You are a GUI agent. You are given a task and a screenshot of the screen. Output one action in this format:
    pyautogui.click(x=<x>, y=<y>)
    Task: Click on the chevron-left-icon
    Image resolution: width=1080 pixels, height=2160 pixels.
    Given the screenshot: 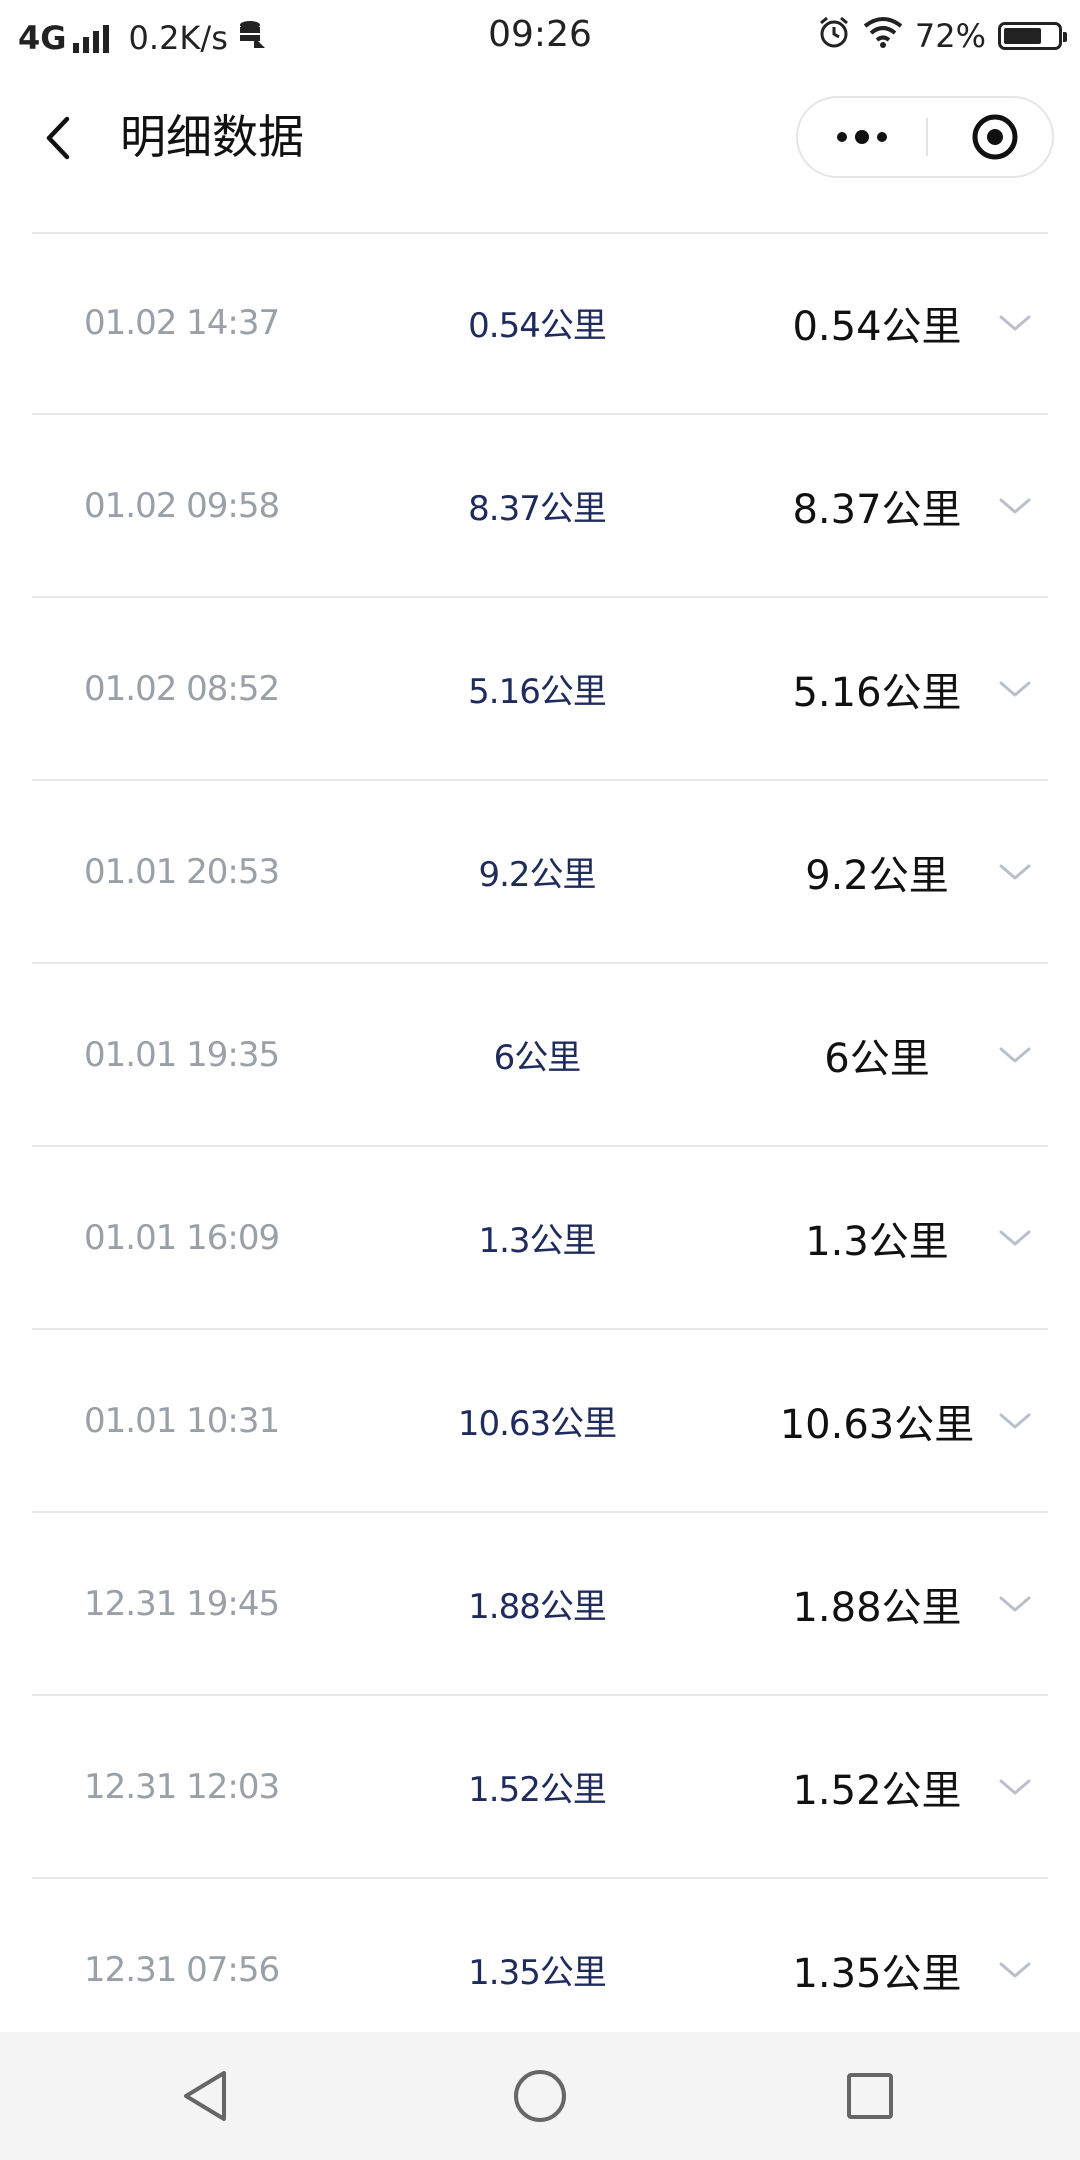 What is the action you would take?
    pyautogui.click(x=58, y=138)
    